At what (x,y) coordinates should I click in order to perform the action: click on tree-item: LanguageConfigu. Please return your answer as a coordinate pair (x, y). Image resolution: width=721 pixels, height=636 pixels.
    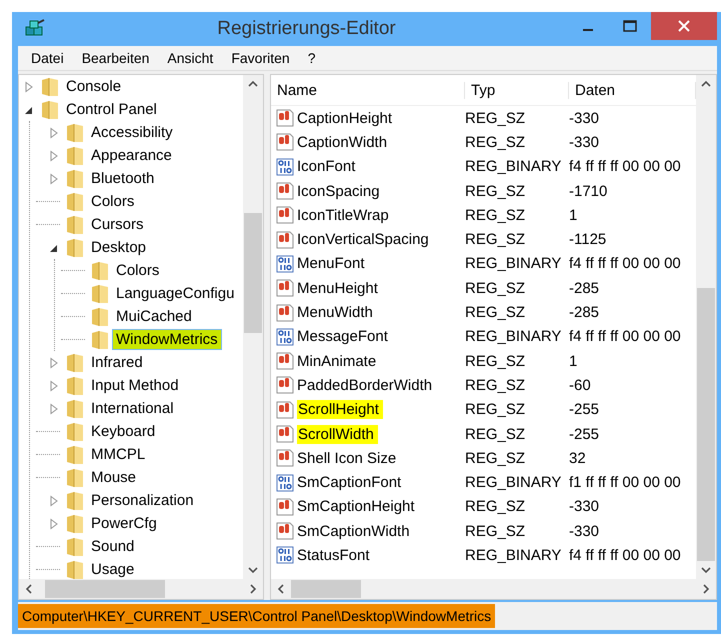
    Looking at the image, I should click on (175, 293).